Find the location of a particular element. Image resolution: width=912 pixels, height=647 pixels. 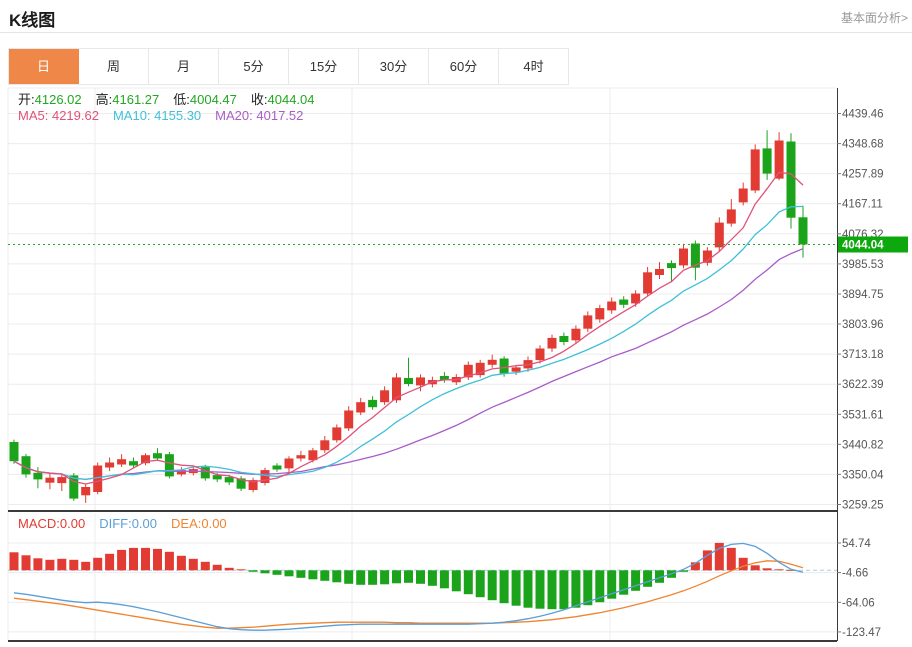

high-value: 4161.27 is located at coordinates (136, 99).